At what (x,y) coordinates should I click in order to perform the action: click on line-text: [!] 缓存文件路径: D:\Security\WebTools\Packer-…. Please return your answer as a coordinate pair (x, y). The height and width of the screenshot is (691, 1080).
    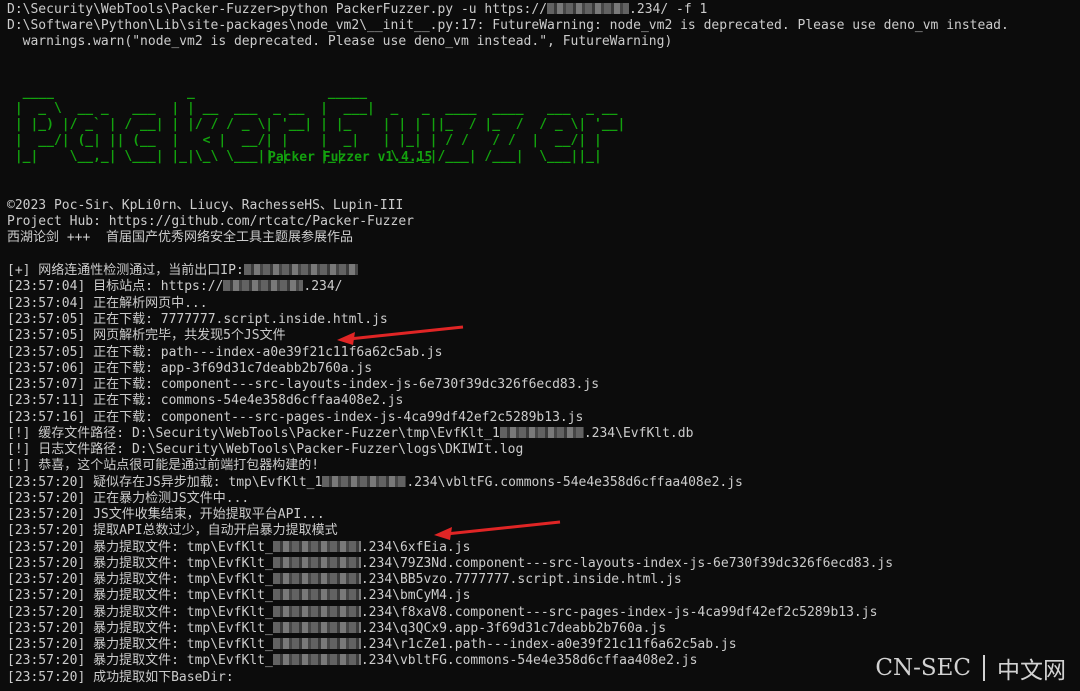
    Looking at the image, I should click on (253, 433).